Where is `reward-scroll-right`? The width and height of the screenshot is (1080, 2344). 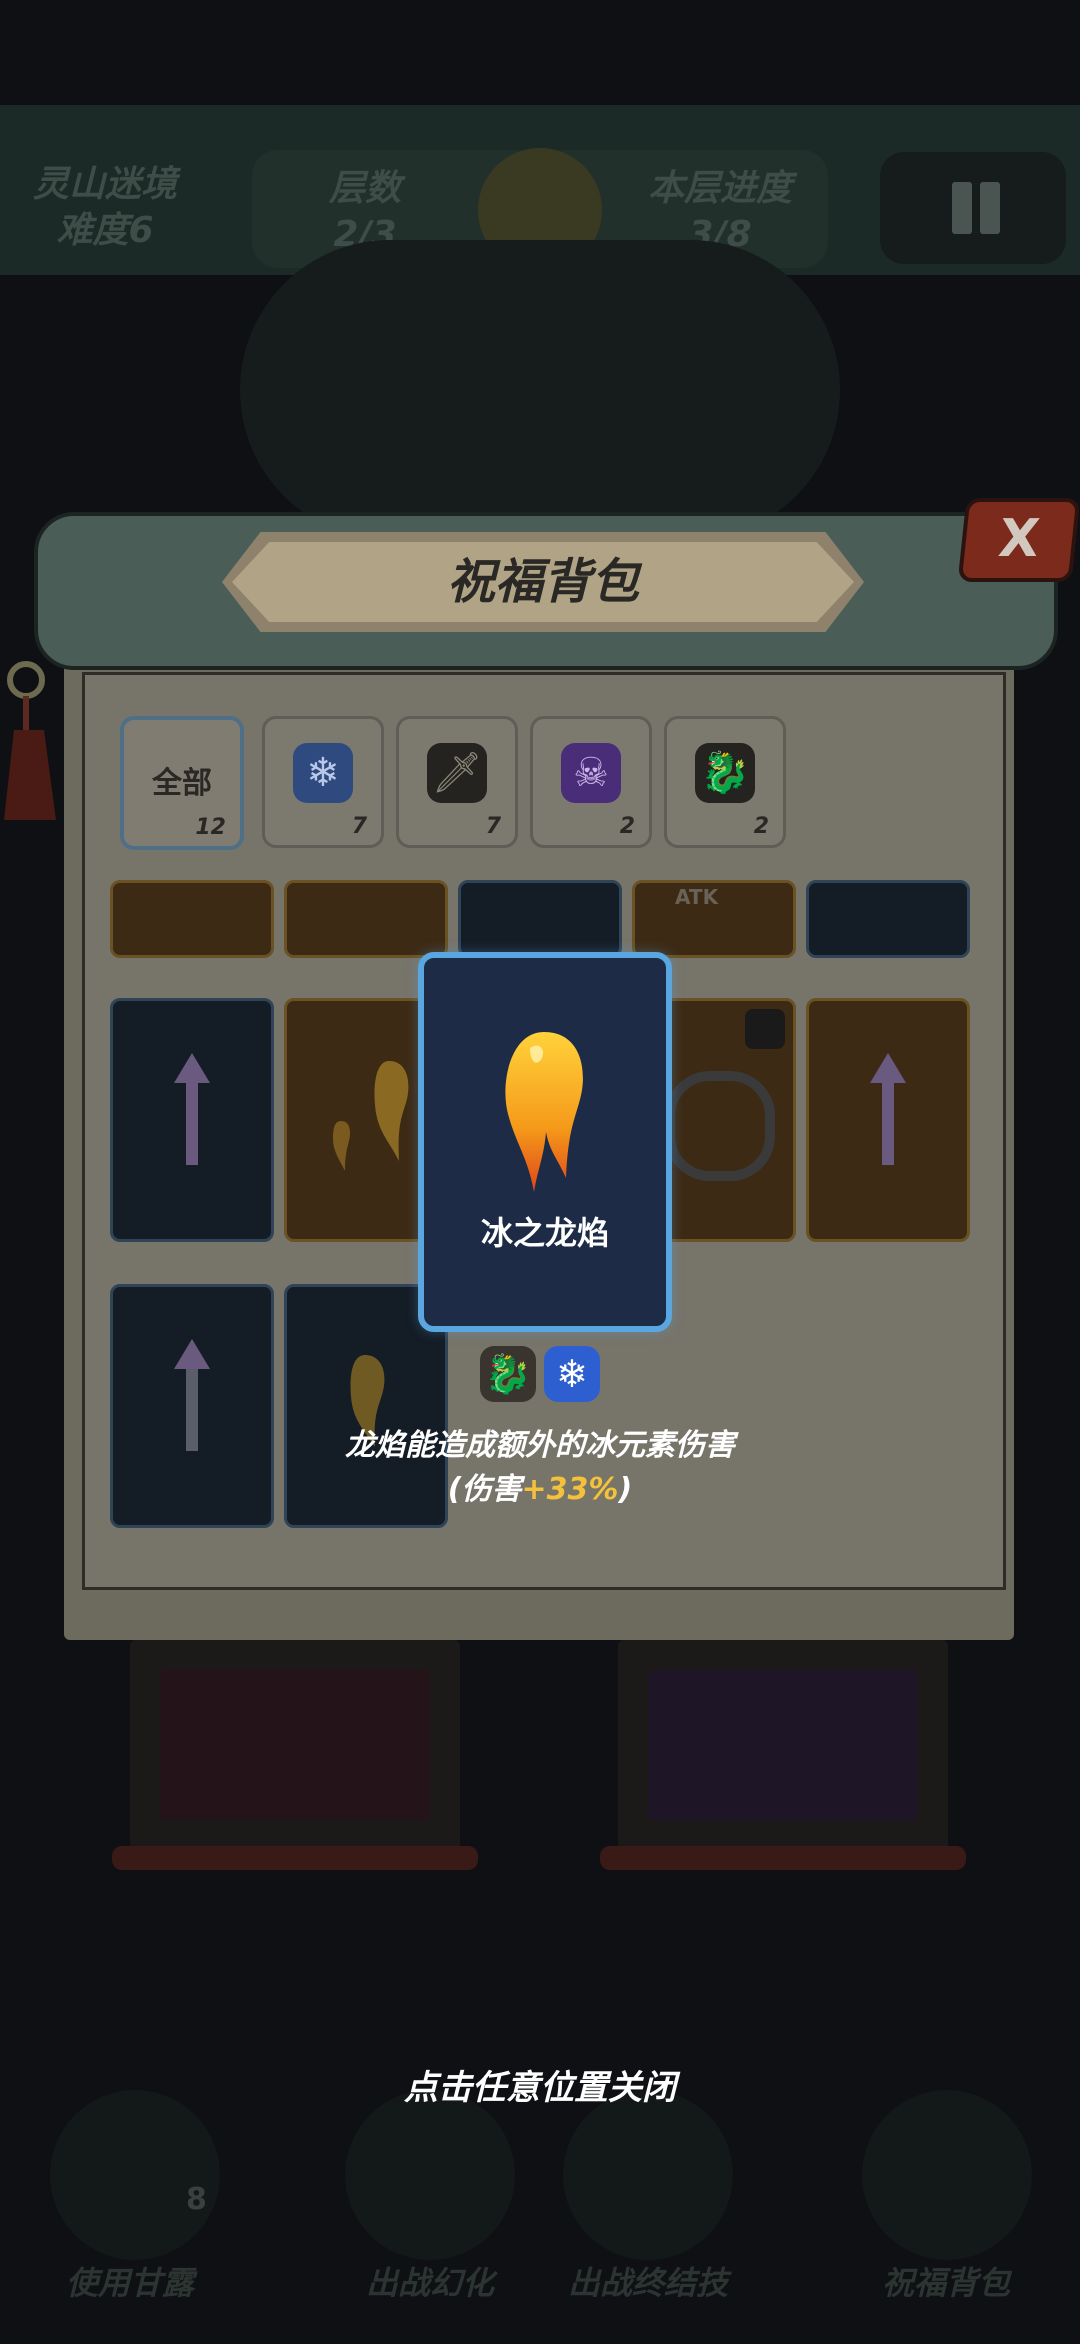 reward-scroll-right is located at coordinates (783, 1755).